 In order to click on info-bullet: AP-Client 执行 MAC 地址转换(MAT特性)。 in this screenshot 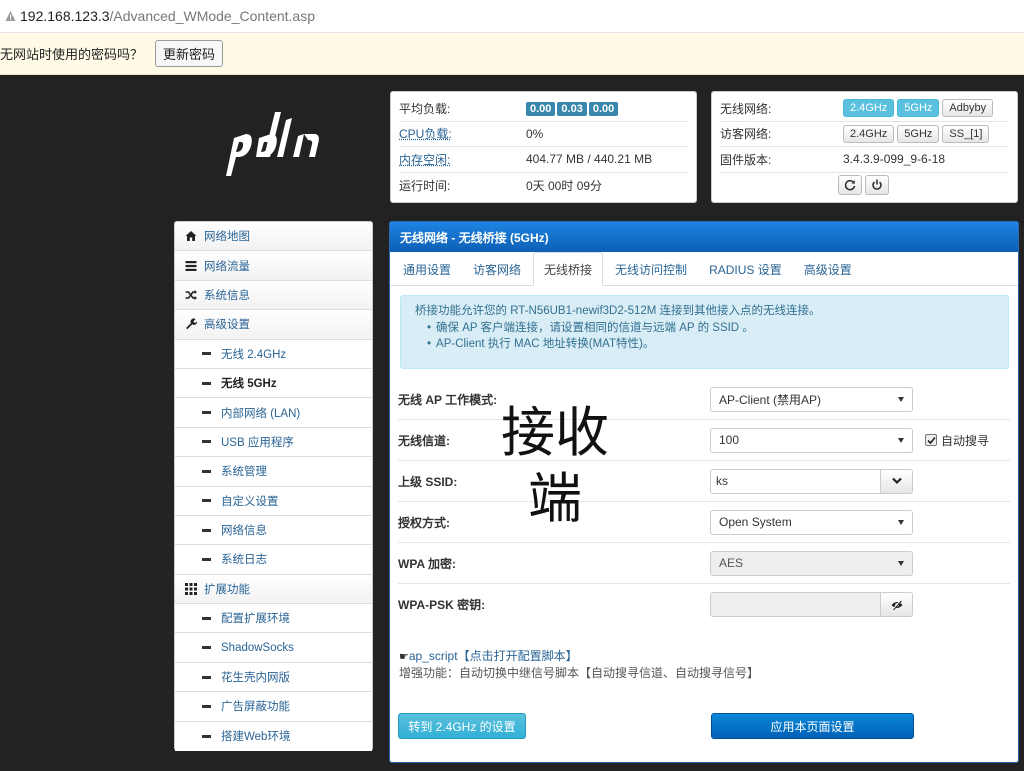, I will do `click(715, 344)`.